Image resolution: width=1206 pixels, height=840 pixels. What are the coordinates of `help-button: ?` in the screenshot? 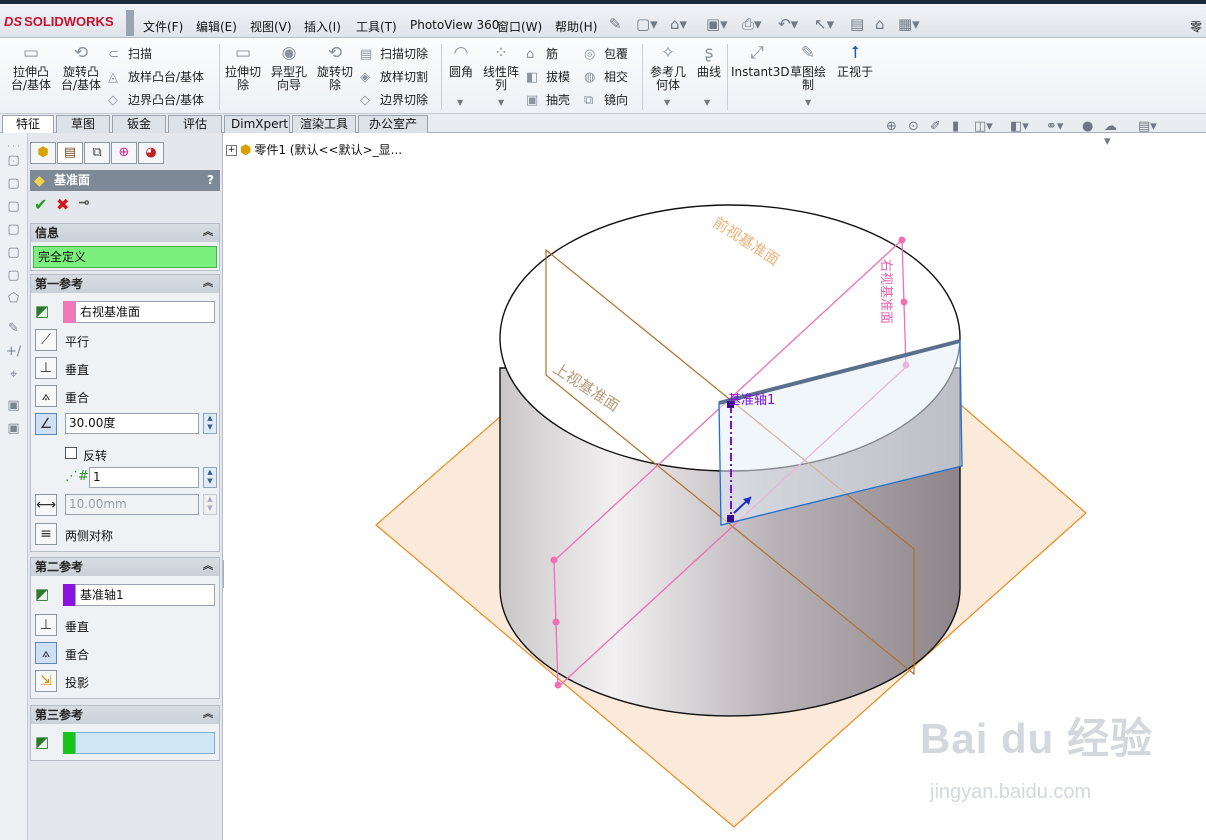 It's located at (210, 180).